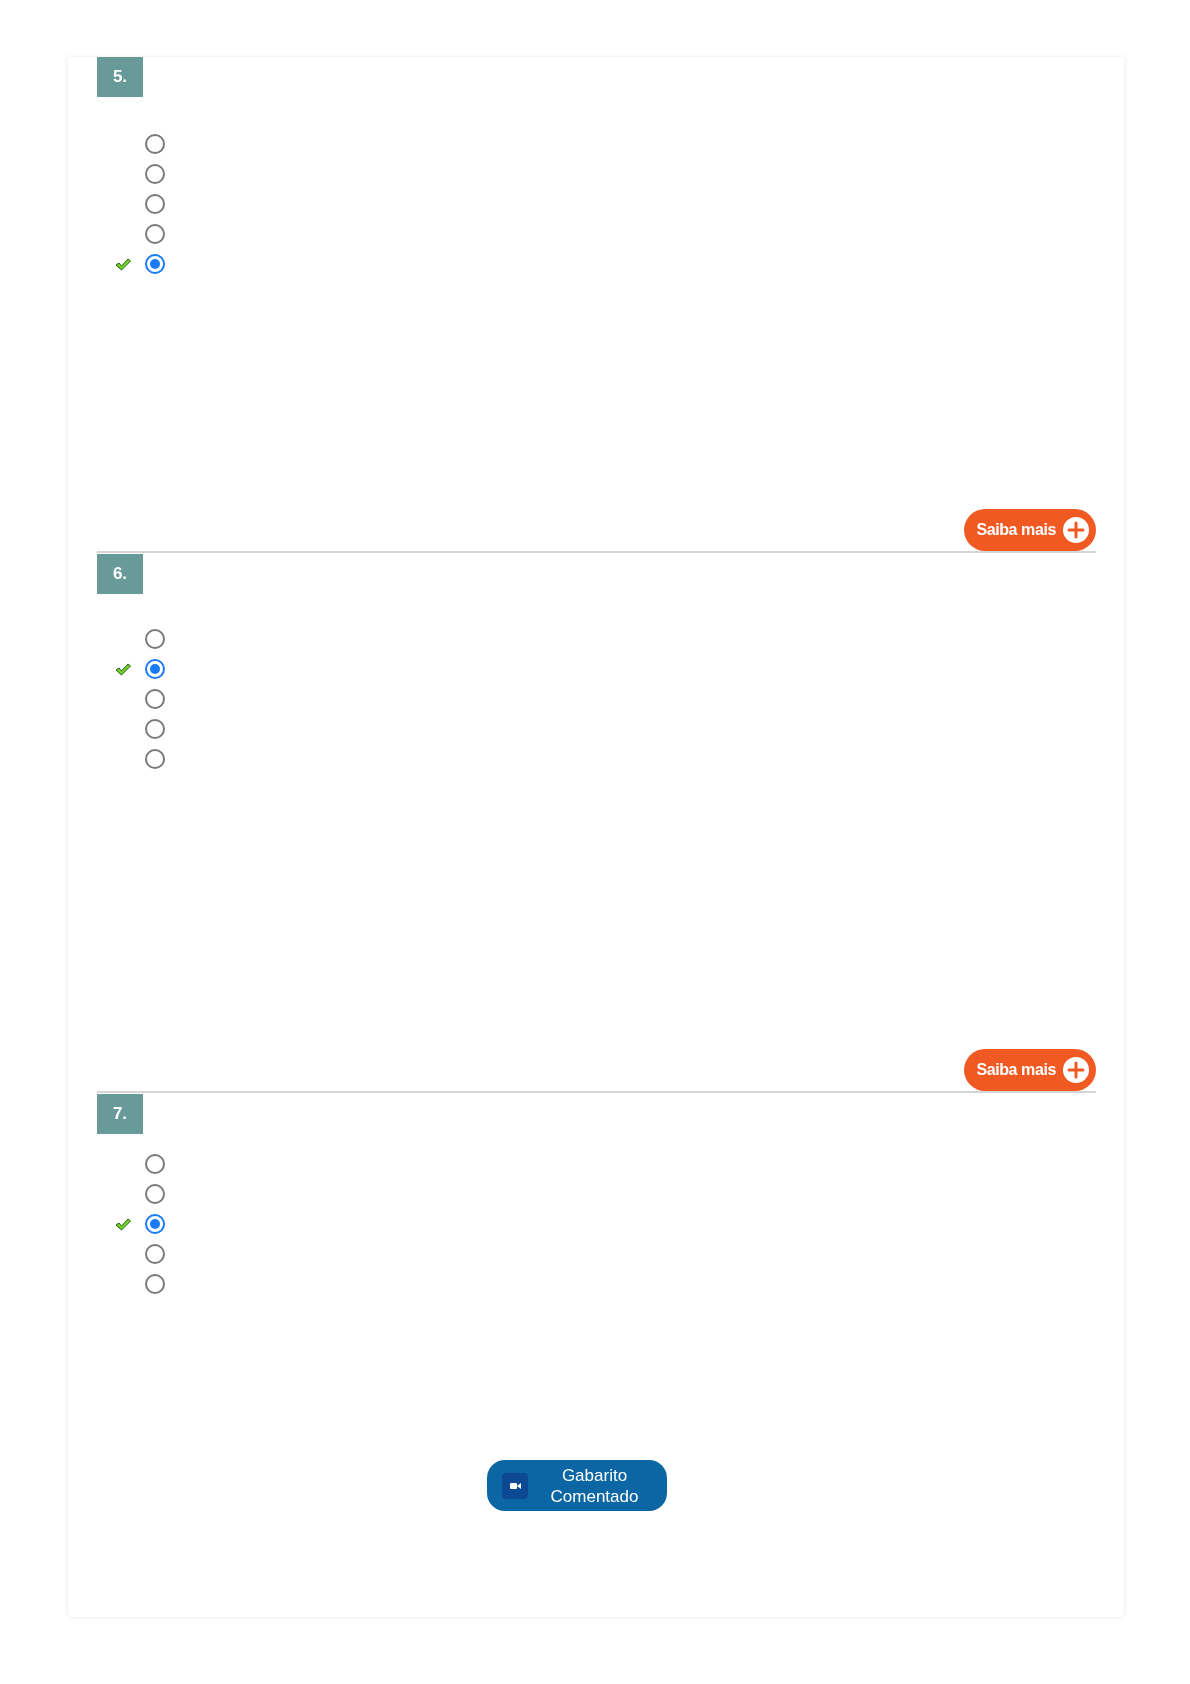 This screenshot has height=1684, width=1190. What do you see at coordinates (515, 1485) in the screenshot?
I see `video-camera-icon` at bounding box center [515, 1485].